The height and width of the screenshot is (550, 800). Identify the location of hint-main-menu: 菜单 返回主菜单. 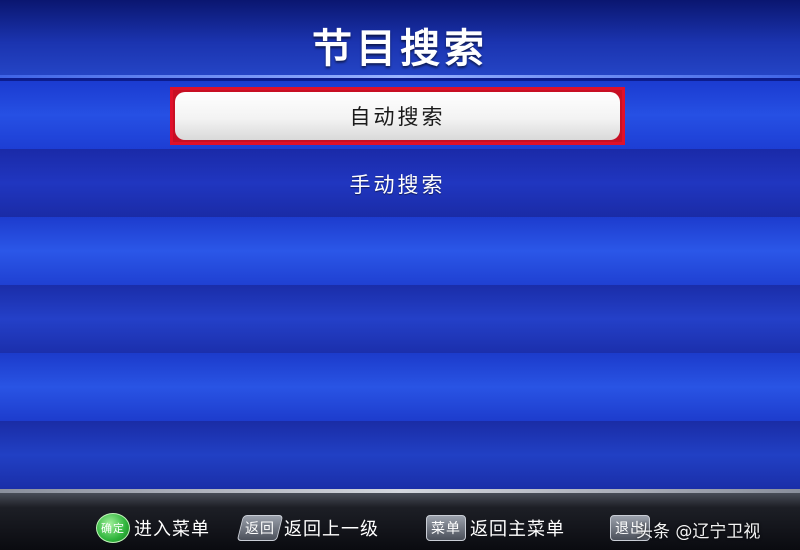
(495, 528).